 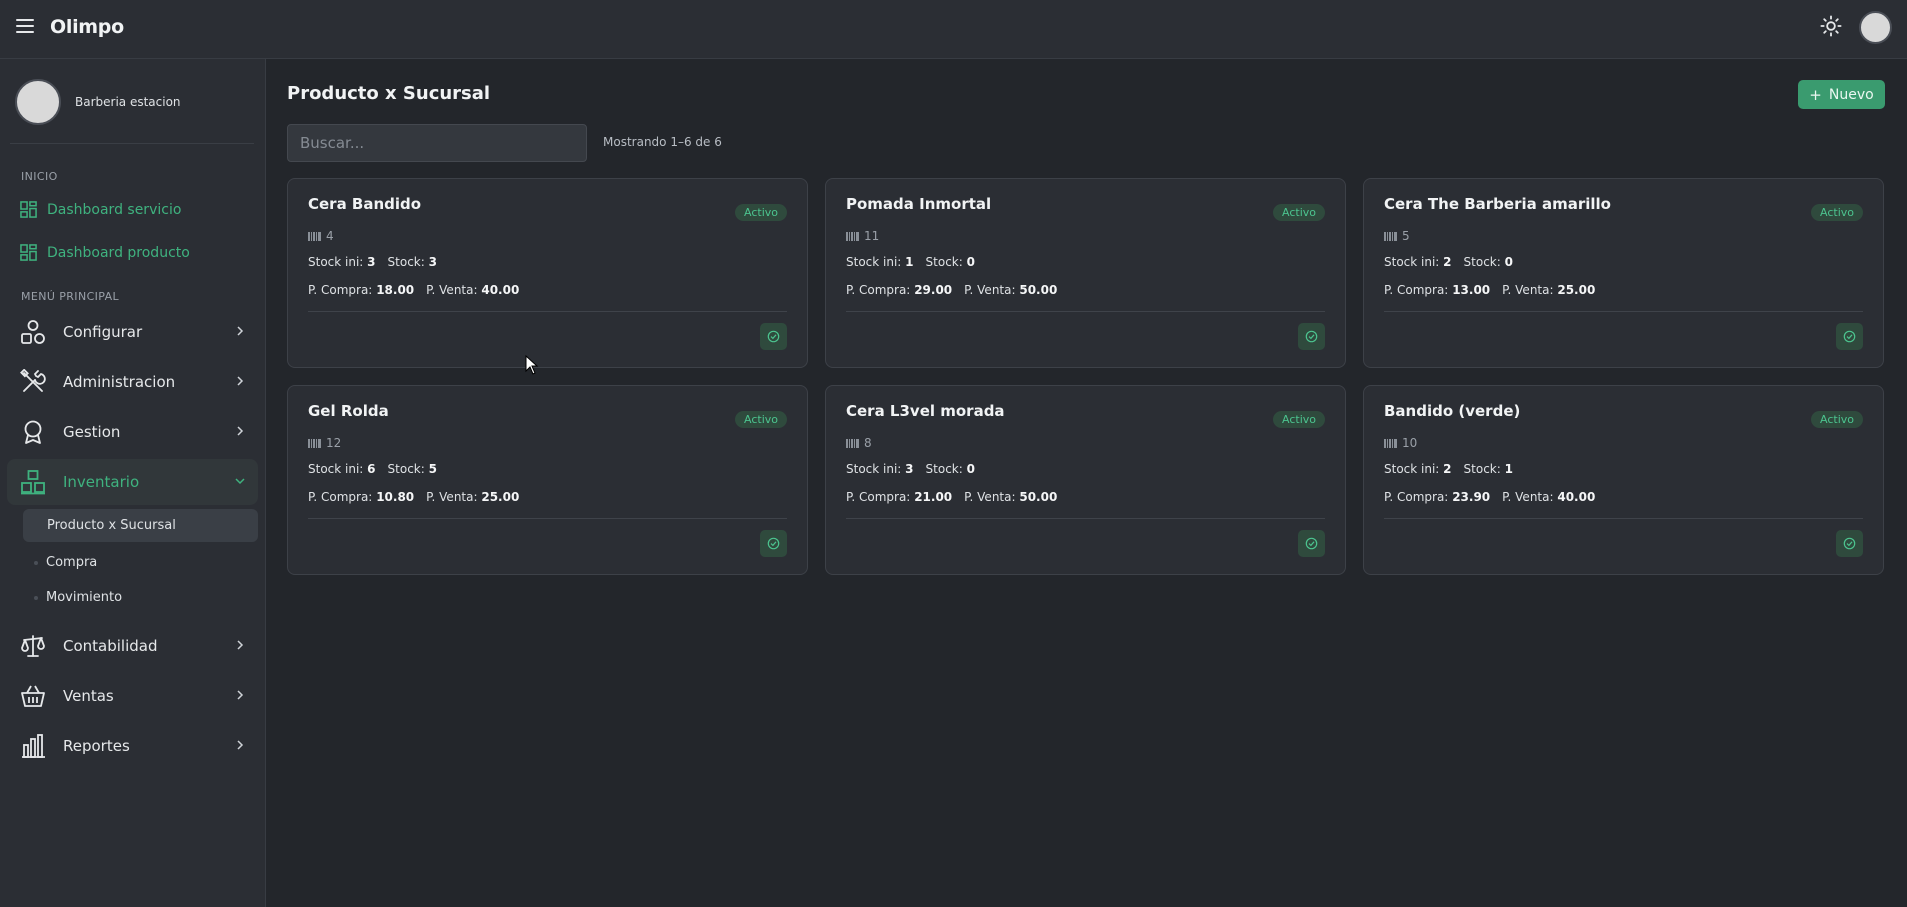 What do you see at coordinates (1489, 290) in the screenshot?
I see `price-line: P. Compra: 13.00 P. Venta: 25.00` at bounding box center [1489, 290].